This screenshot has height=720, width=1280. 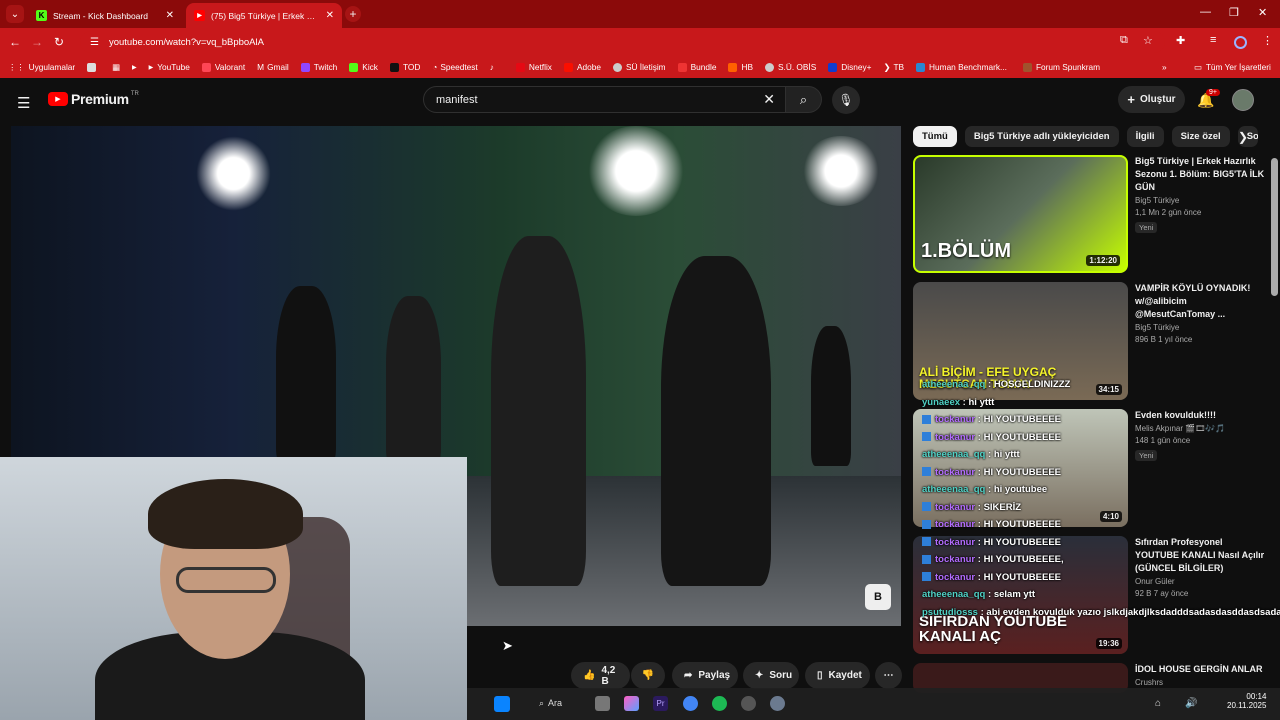 I want to click on site-info-icon: ☰, so click(x=94, y=42).